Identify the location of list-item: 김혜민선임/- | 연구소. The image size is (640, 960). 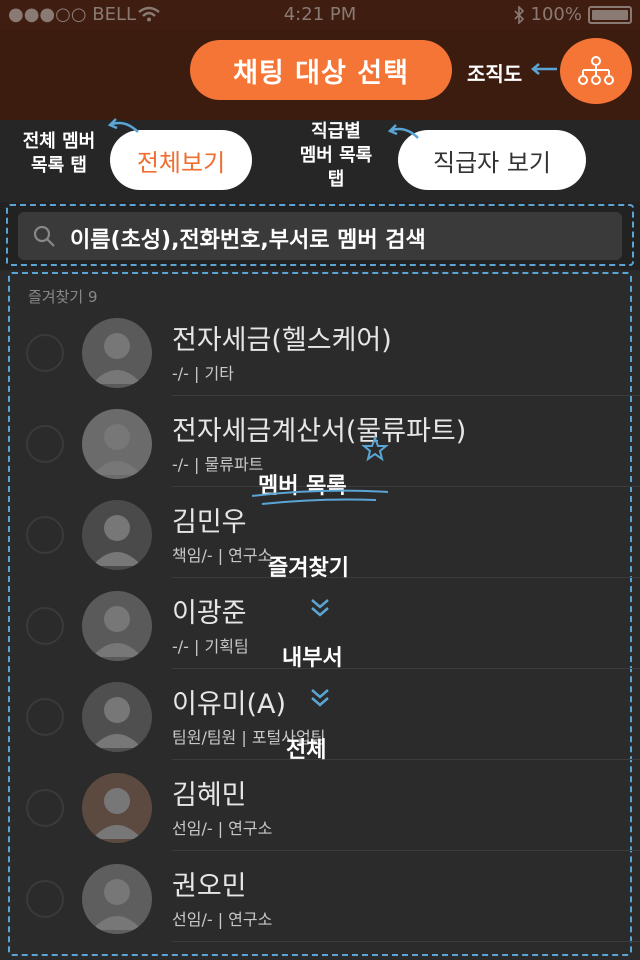
(320, 806).